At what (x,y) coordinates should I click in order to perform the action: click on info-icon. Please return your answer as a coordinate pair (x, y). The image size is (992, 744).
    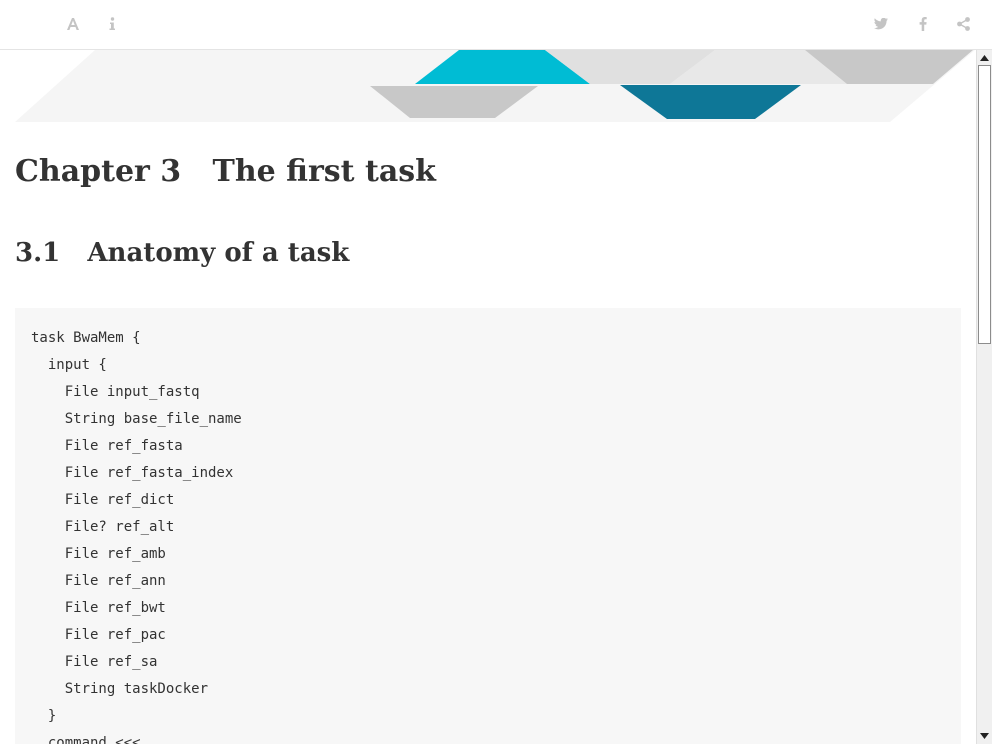
    Looking at the image, I should click on (112, 24).